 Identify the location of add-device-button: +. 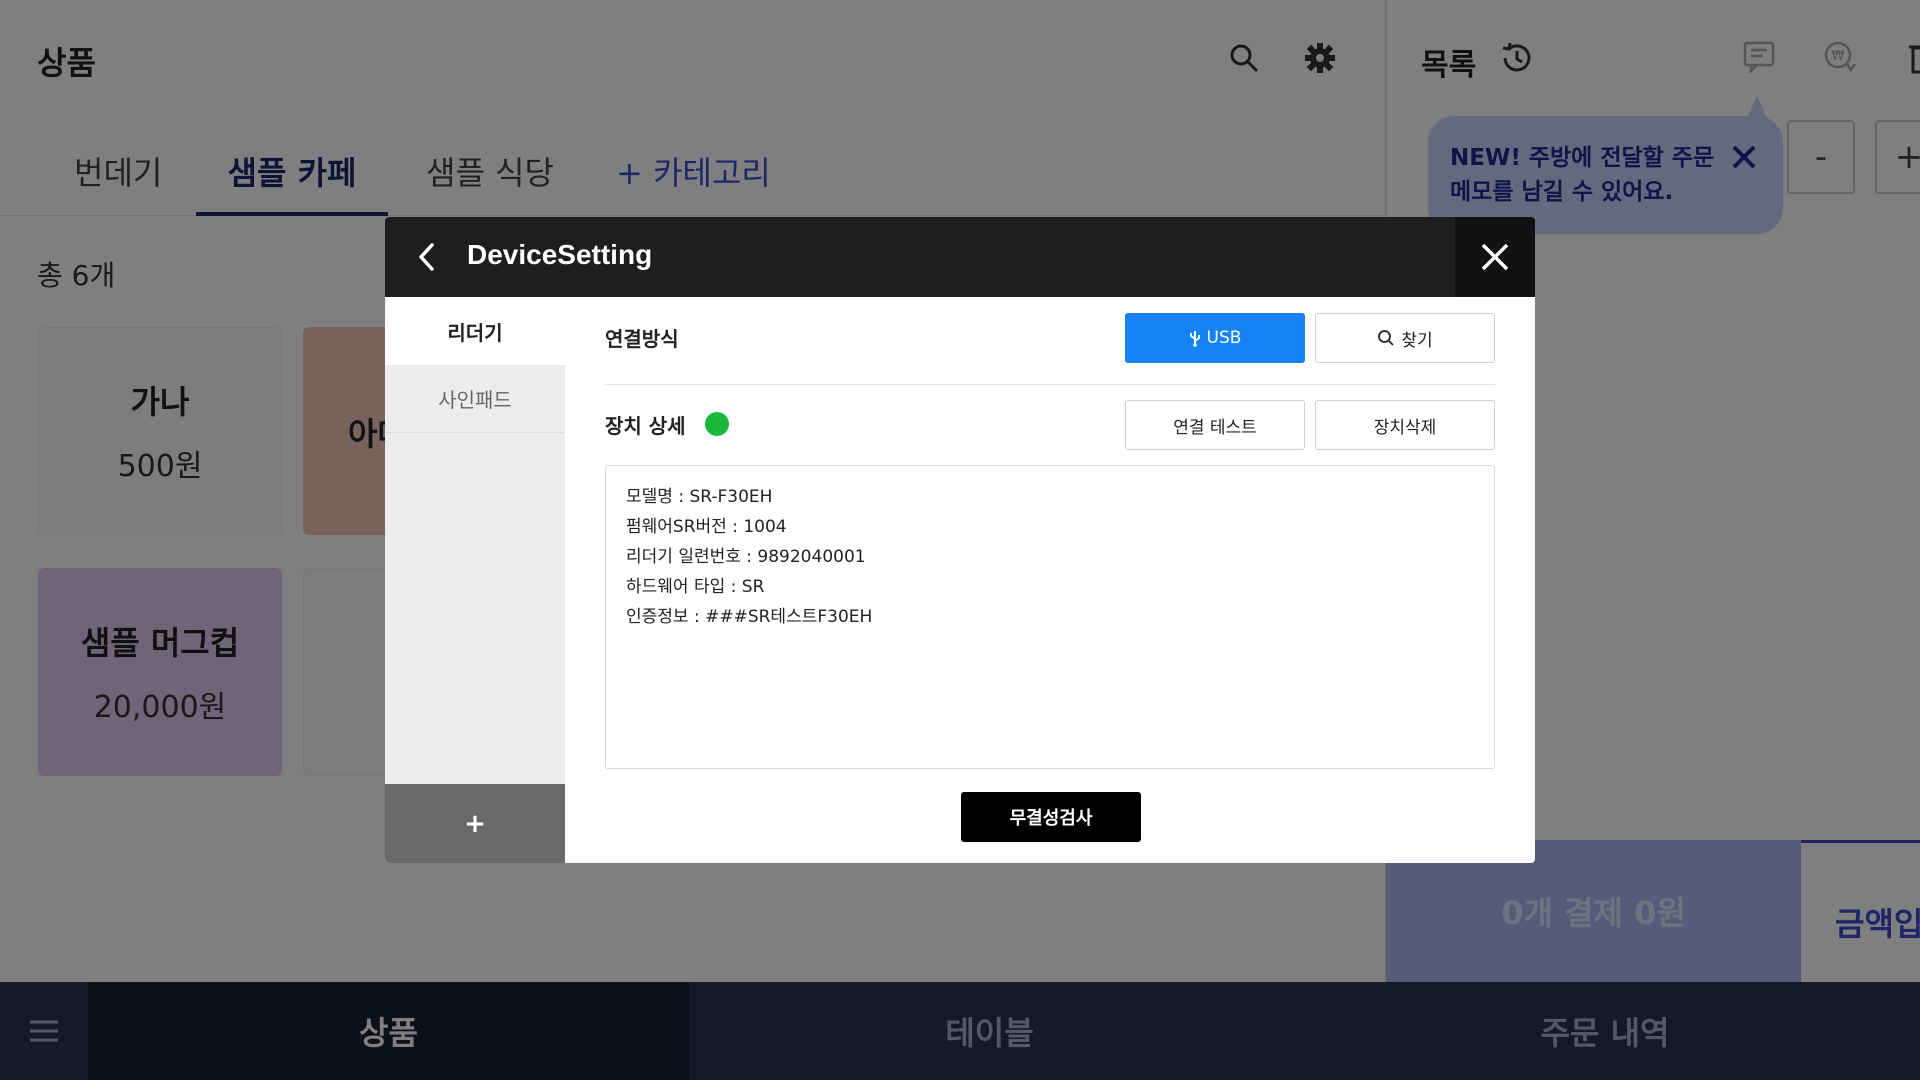
(475, 823).